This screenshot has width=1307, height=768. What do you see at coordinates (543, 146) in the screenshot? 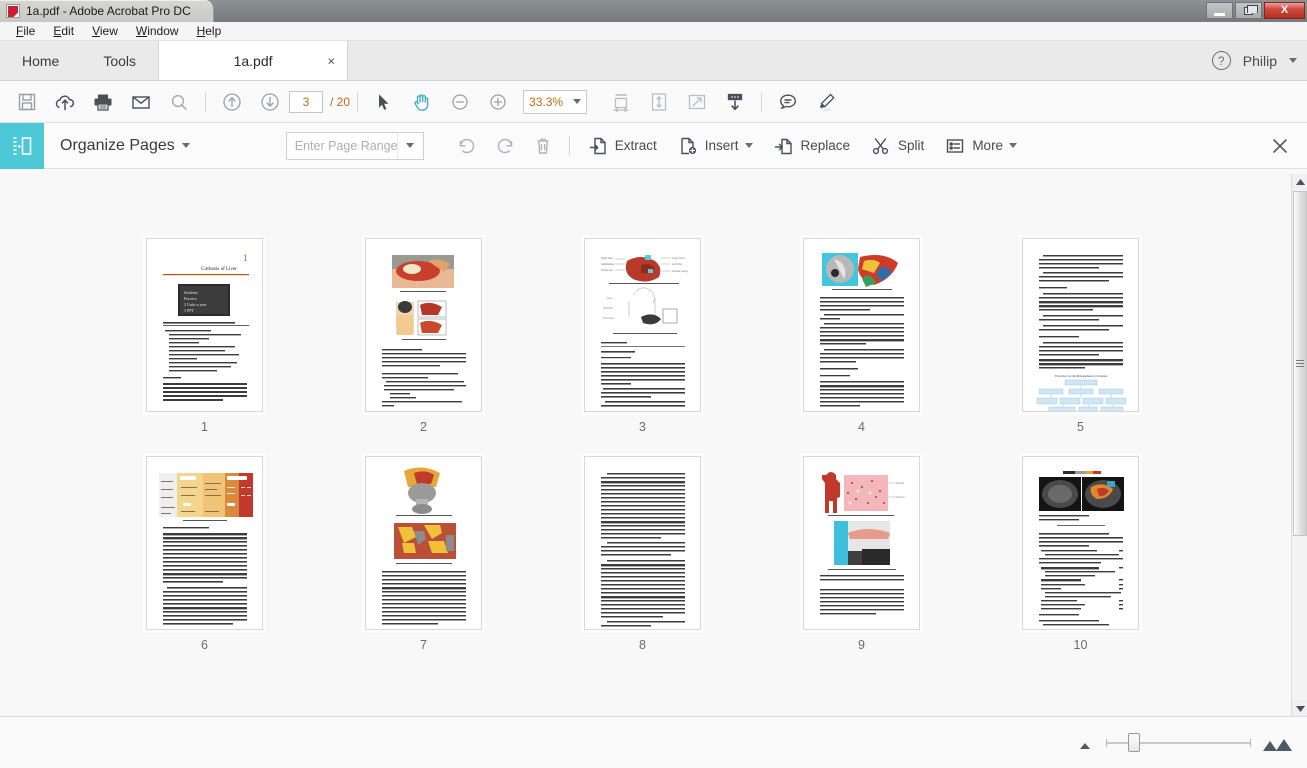
I see `trash-icon` at bounding box center [543, 146].